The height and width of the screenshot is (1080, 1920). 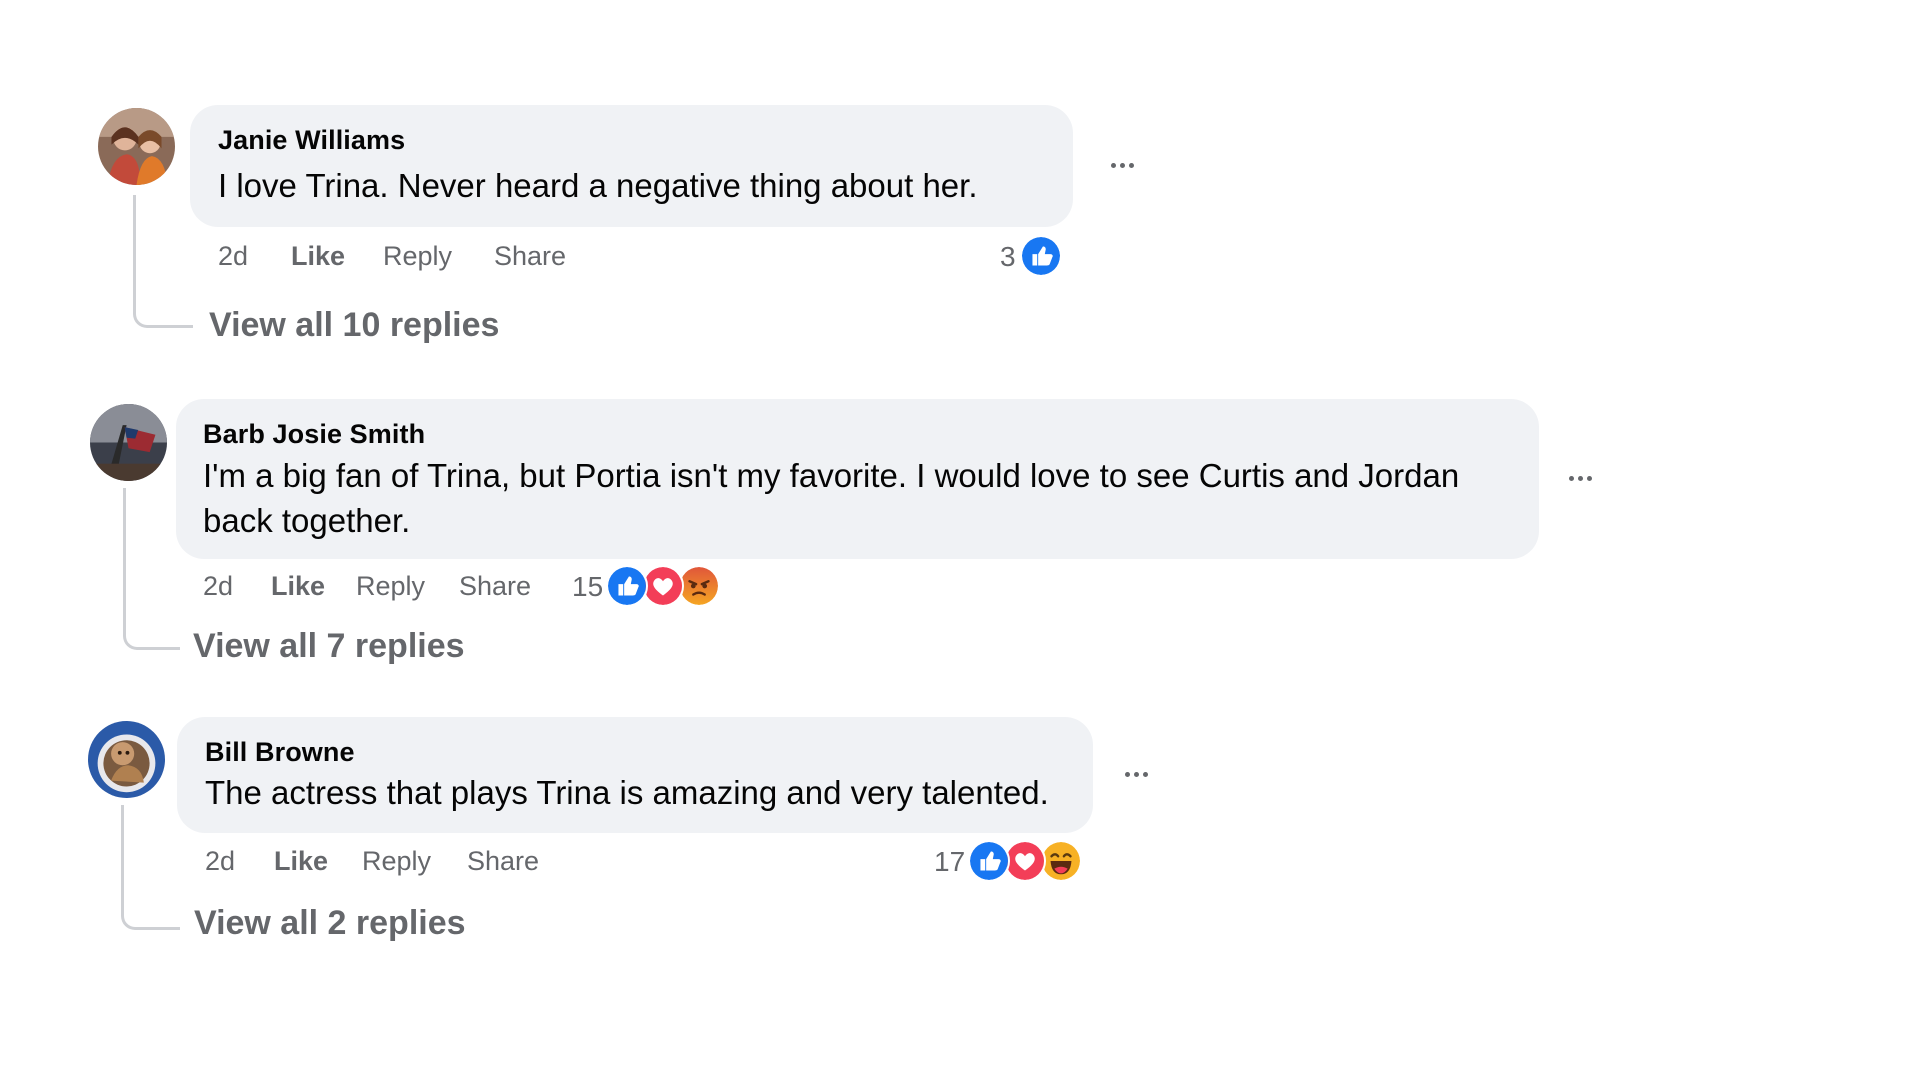 What do you see at coordinates (1061, 861) in the screenshot?
I see `haha-icon` at bounding box center [1061, 861].